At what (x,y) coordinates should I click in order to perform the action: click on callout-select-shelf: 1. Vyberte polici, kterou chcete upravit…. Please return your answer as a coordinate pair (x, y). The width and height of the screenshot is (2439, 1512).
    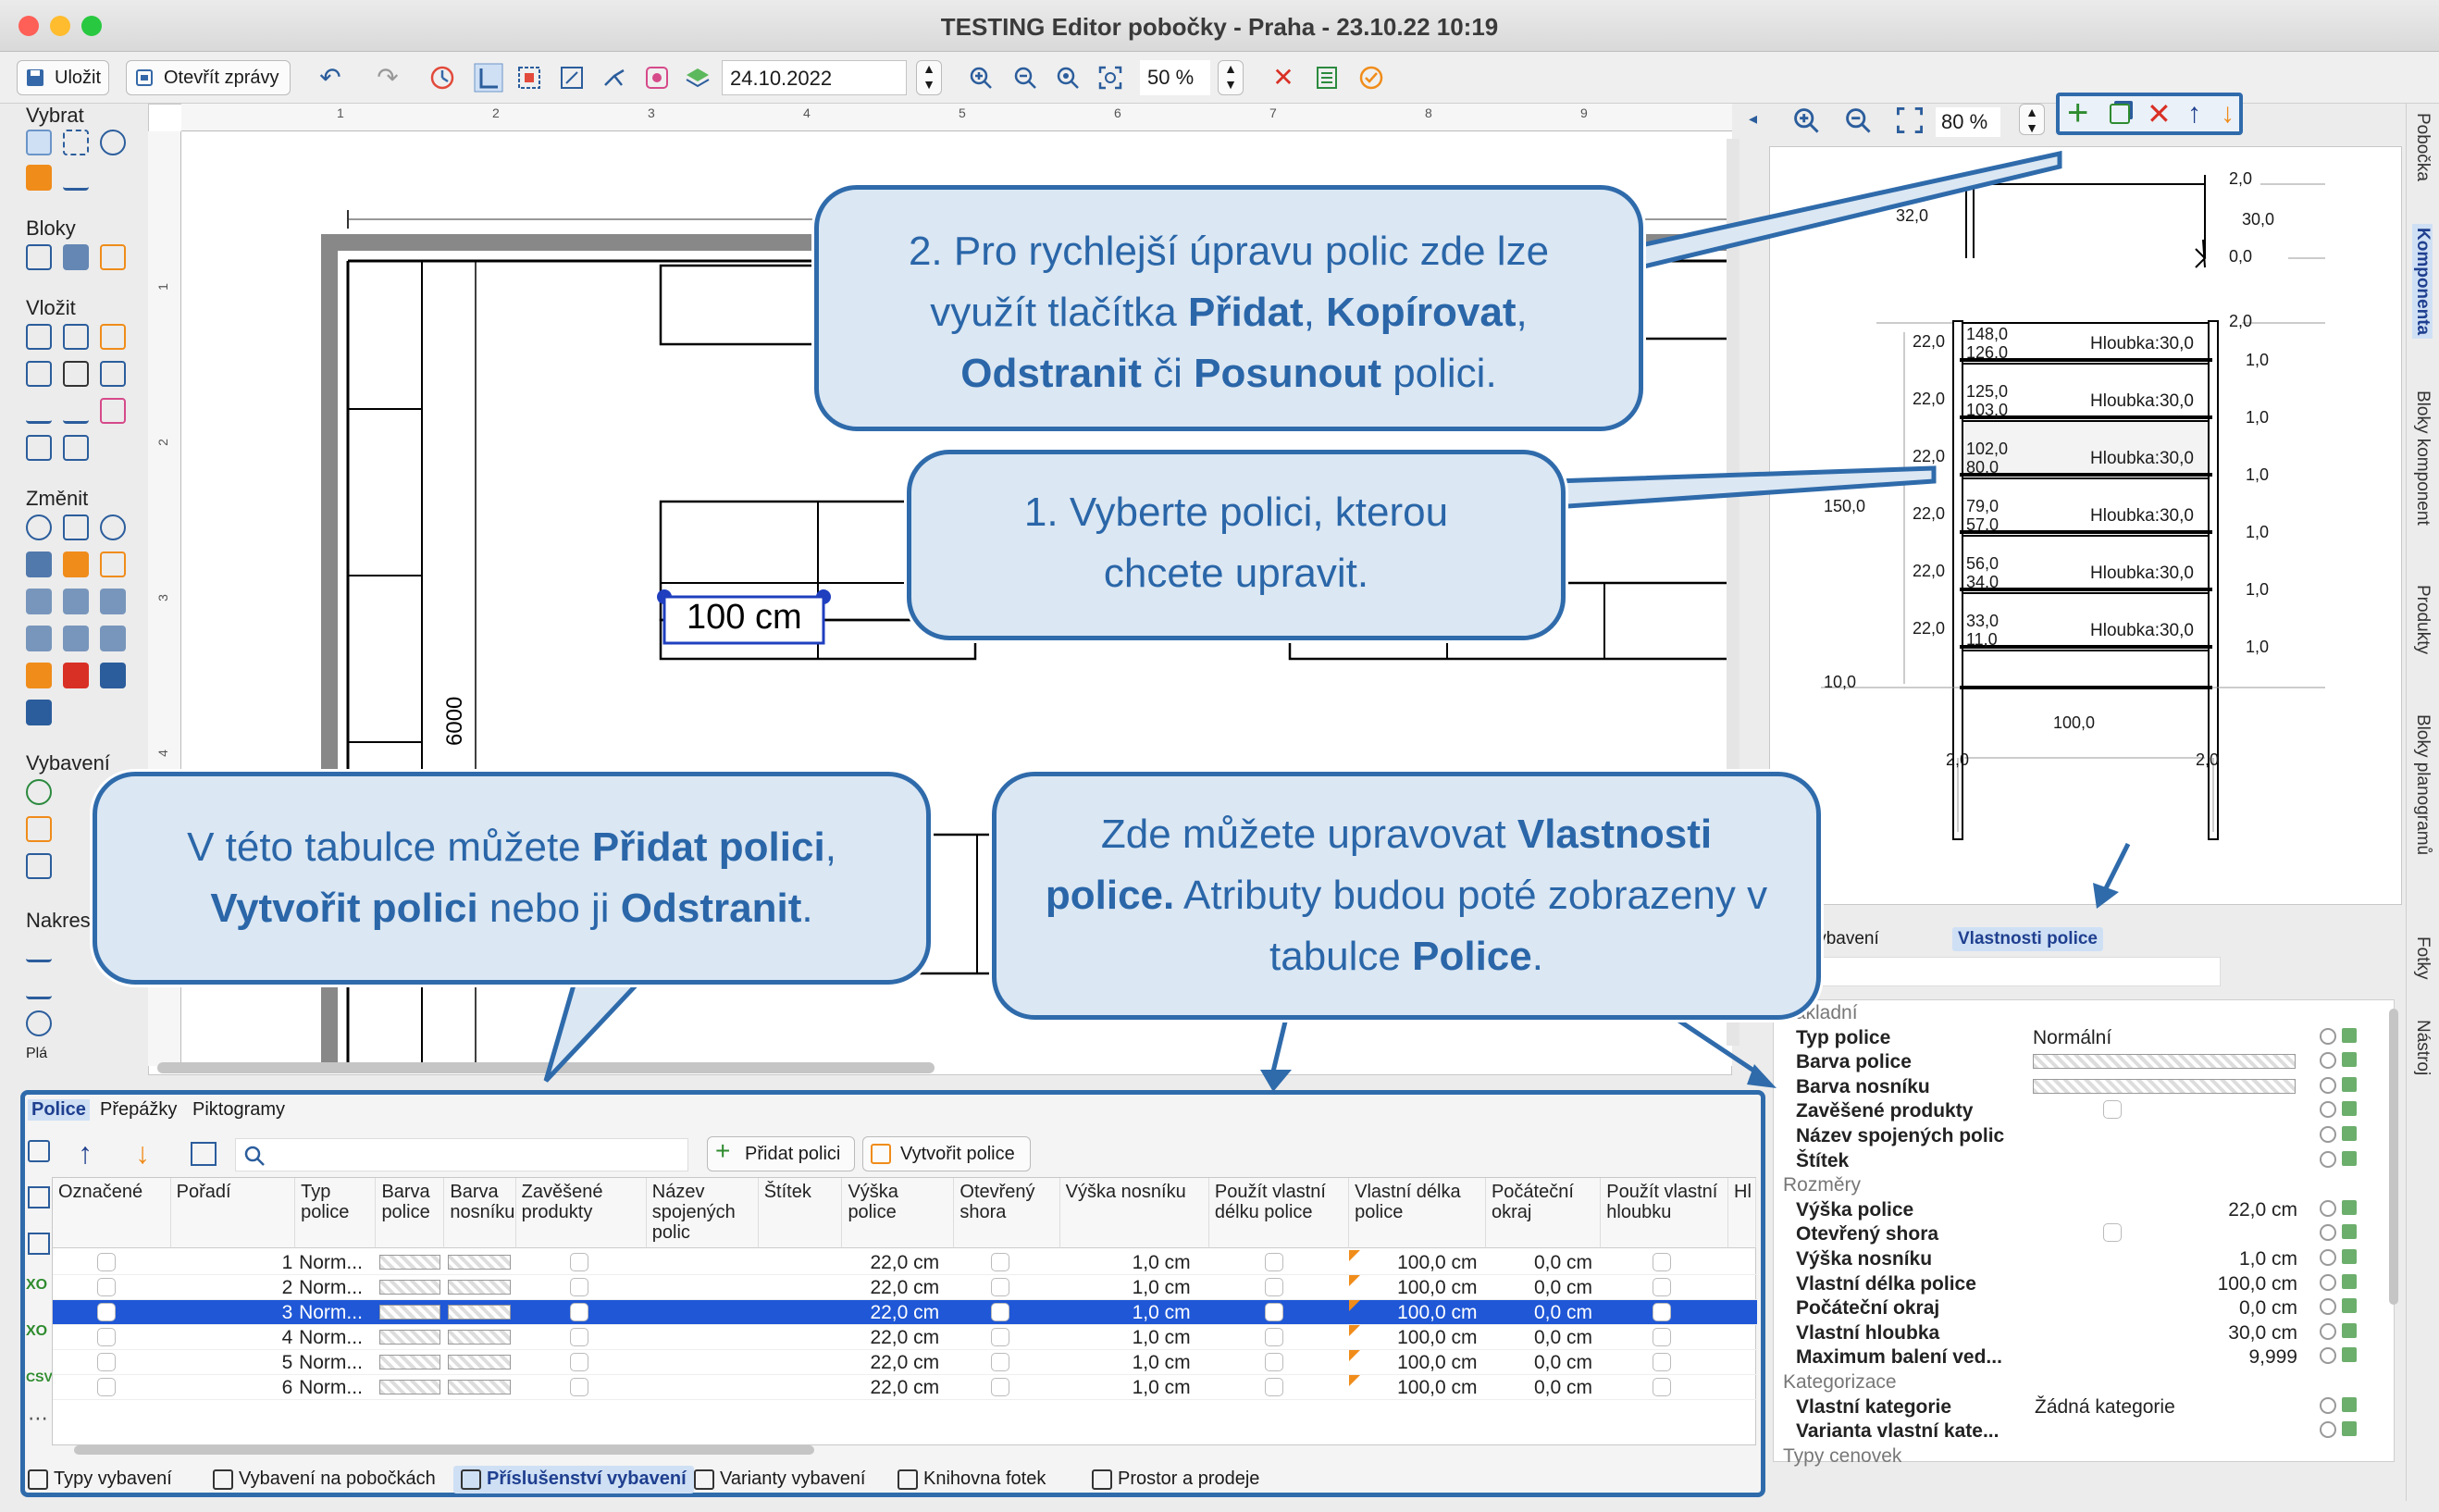
    Looking at the image, I should click on (1237, 545).